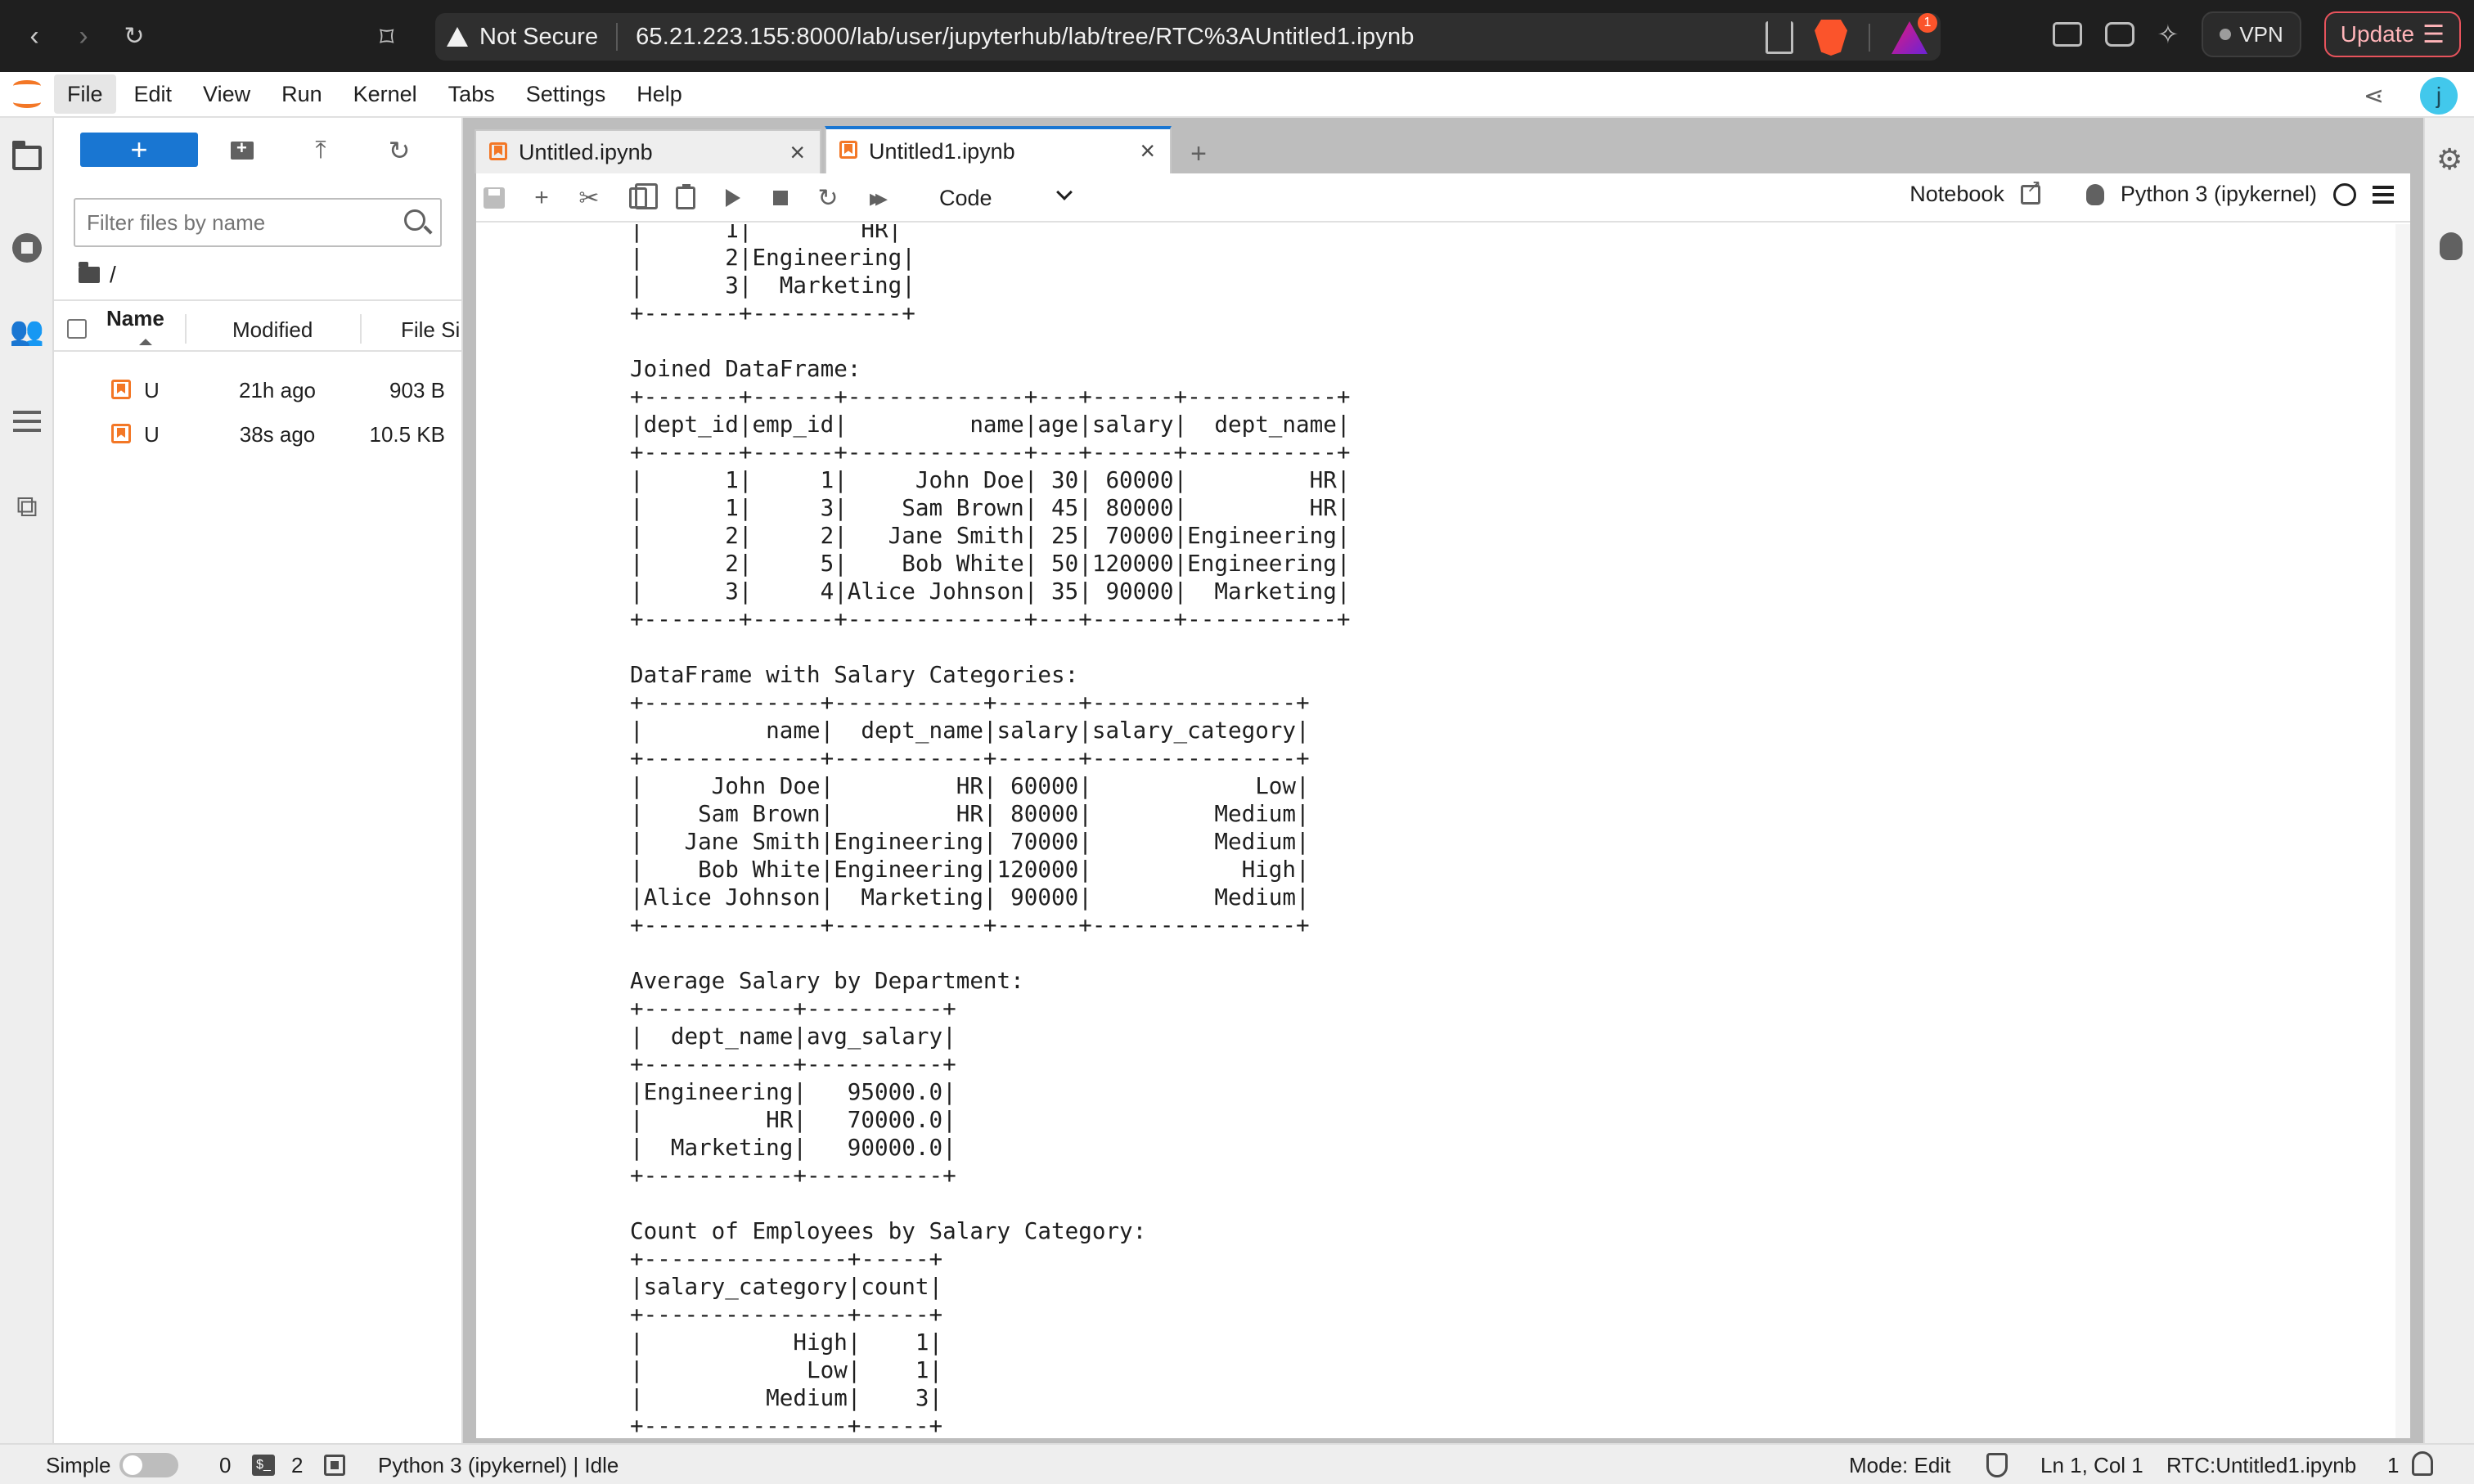 The width and height of the screenshot is (2474, 1484). I want to click on share-icon, so click(1779, 37).